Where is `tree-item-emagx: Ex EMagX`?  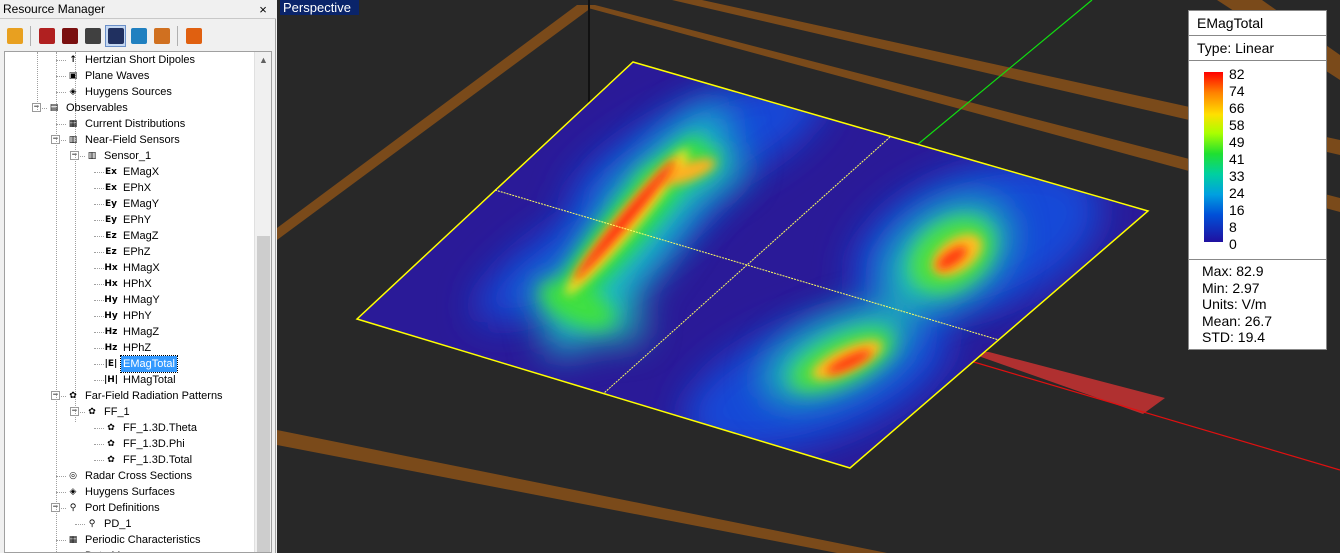 tree-item-emagx: Ex EMagX is located at coordinates (132, 172).